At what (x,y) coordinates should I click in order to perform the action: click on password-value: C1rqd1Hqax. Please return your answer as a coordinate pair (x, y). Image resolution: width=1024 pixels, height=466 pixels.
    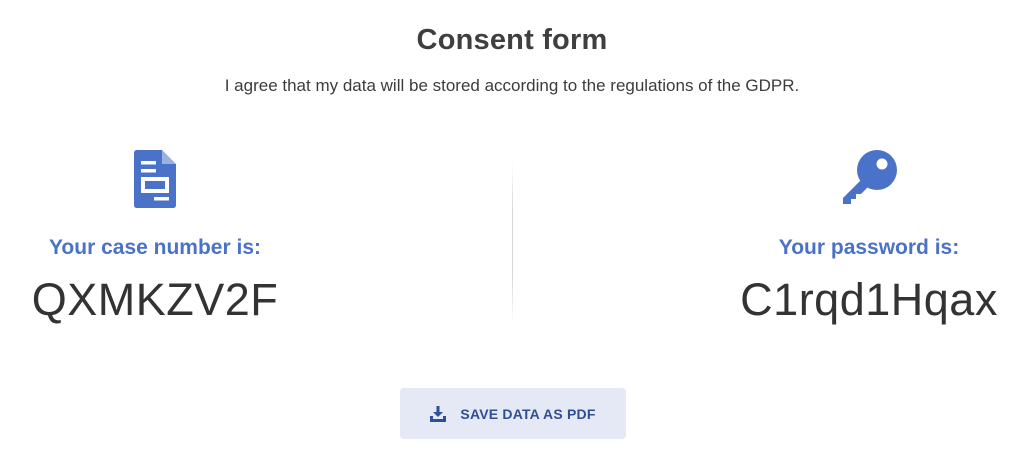
    Looking at the image, I should click on (869, 299).